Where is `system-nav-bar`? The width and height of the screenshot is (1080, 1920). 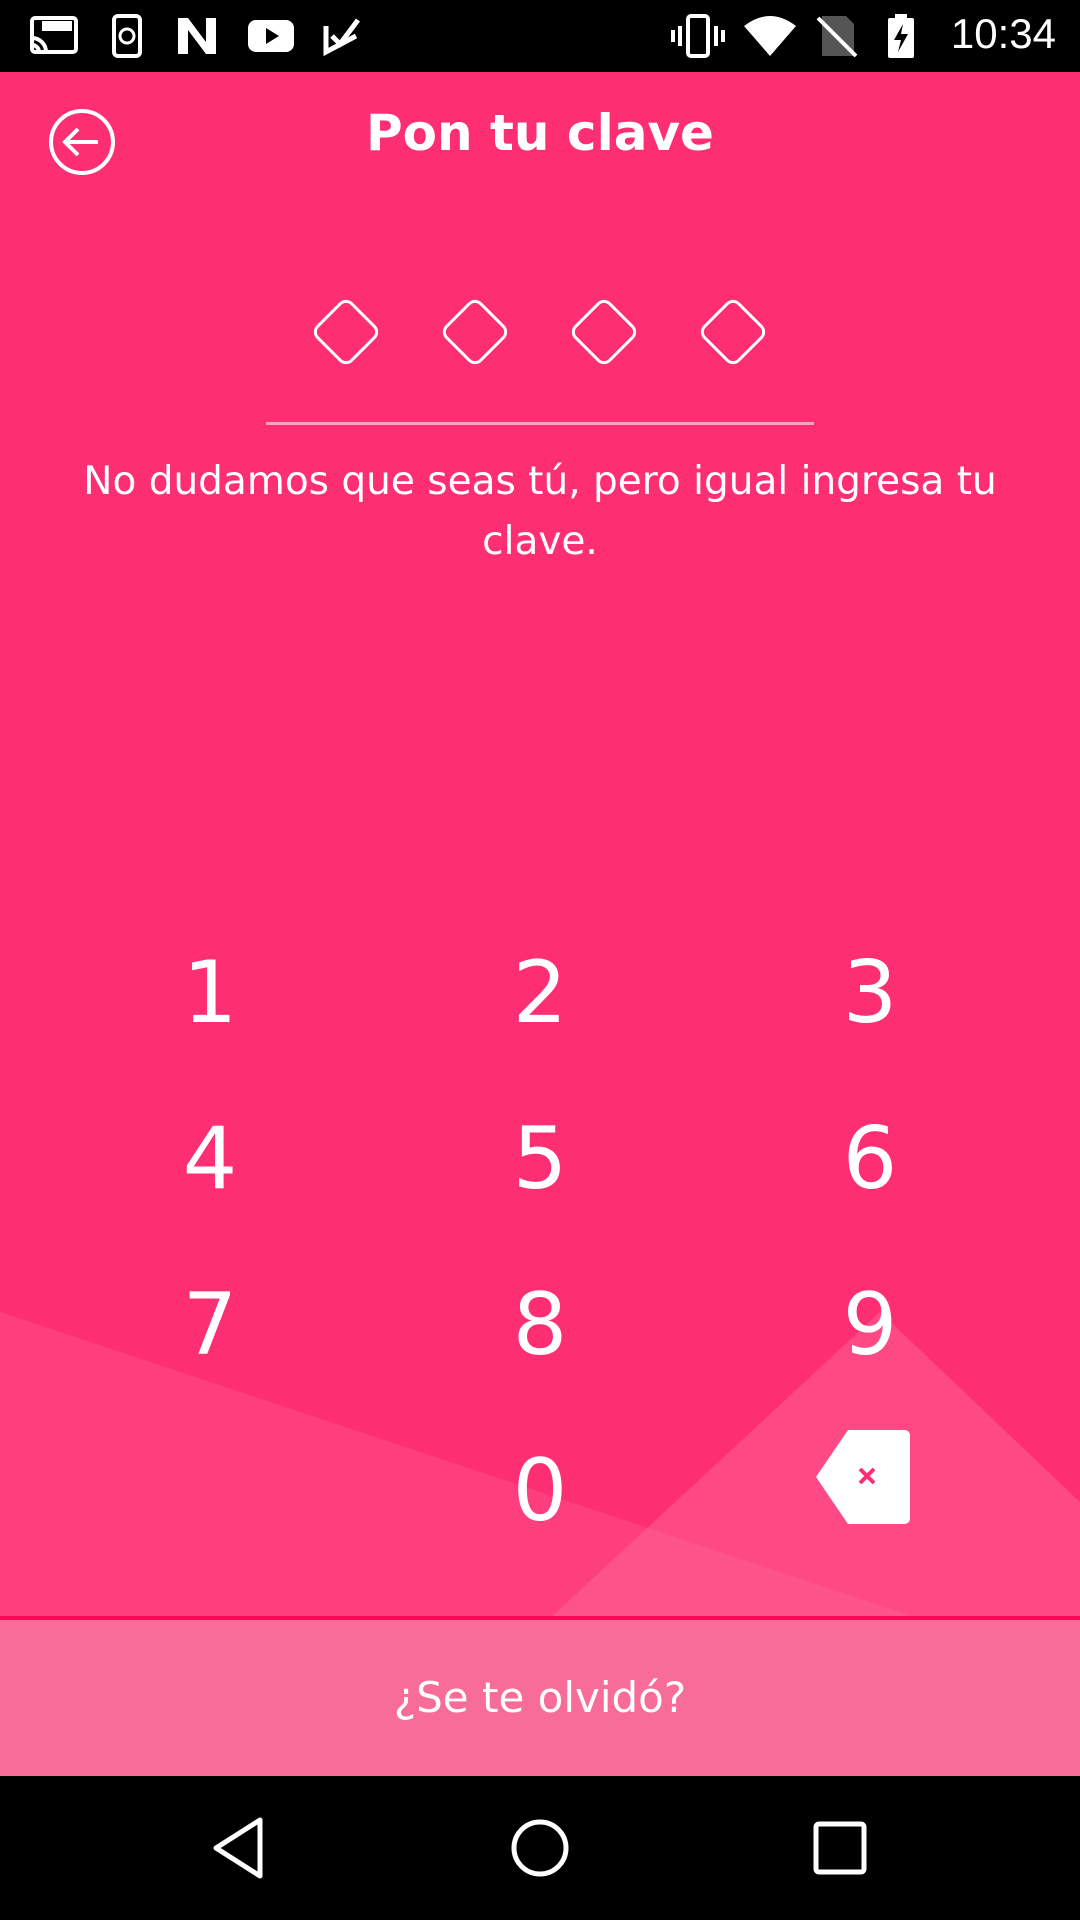
system-nav-bar is located at coordinates (540, 1848).